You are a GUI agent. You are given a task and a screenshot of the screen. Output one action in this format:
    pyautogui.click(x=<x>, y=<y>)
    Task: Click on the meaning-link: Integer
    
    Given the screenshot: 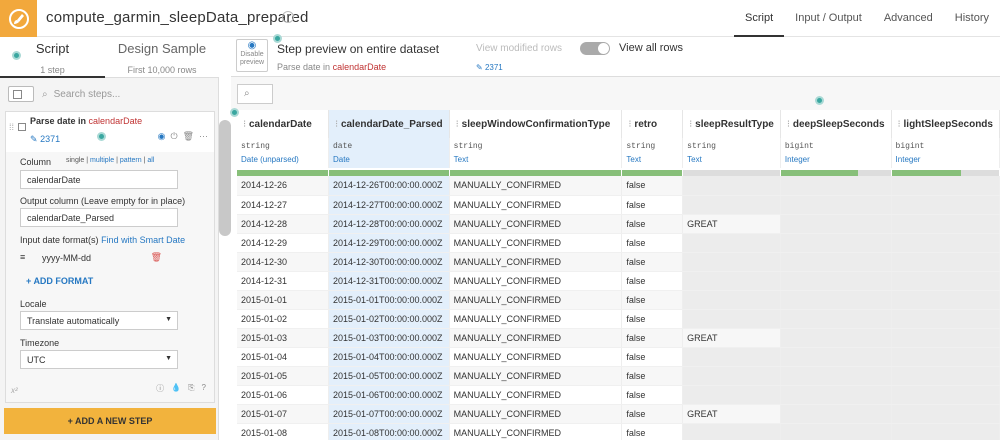 What is the action you would take?
    pyautogui.click(x=836, y=159)
    